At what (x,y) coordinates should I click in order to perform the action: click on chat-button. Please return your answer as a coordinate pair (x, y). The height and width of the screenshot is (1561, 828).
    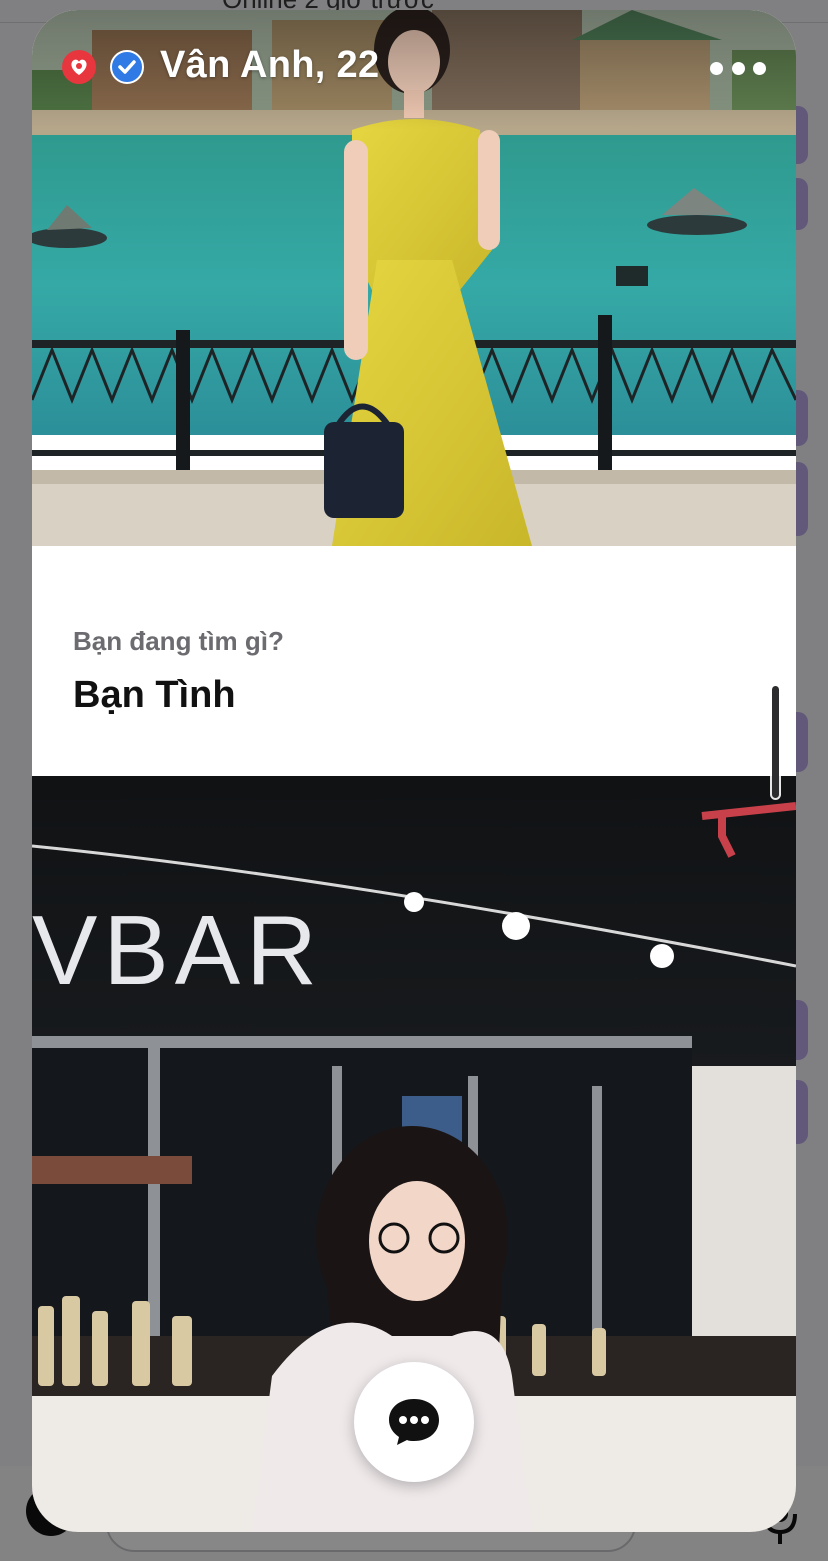
    Looking at the image, I should click on (414, 1422).